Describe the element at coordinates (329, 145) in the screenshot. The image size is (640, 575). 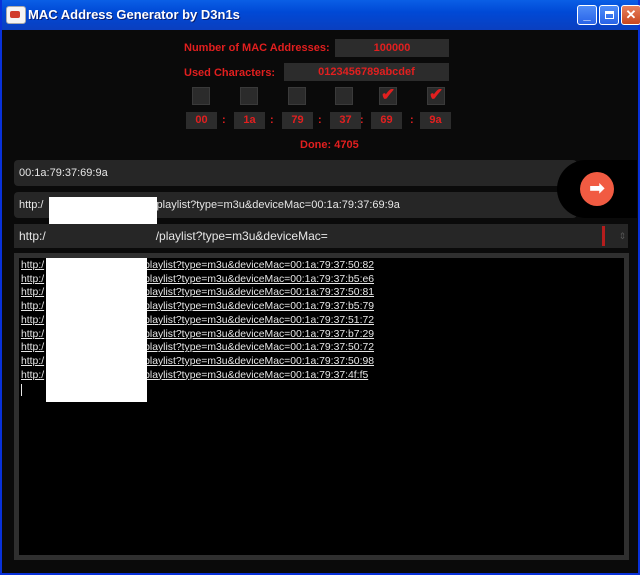
I see `done-status: Done: 4705` at that location.